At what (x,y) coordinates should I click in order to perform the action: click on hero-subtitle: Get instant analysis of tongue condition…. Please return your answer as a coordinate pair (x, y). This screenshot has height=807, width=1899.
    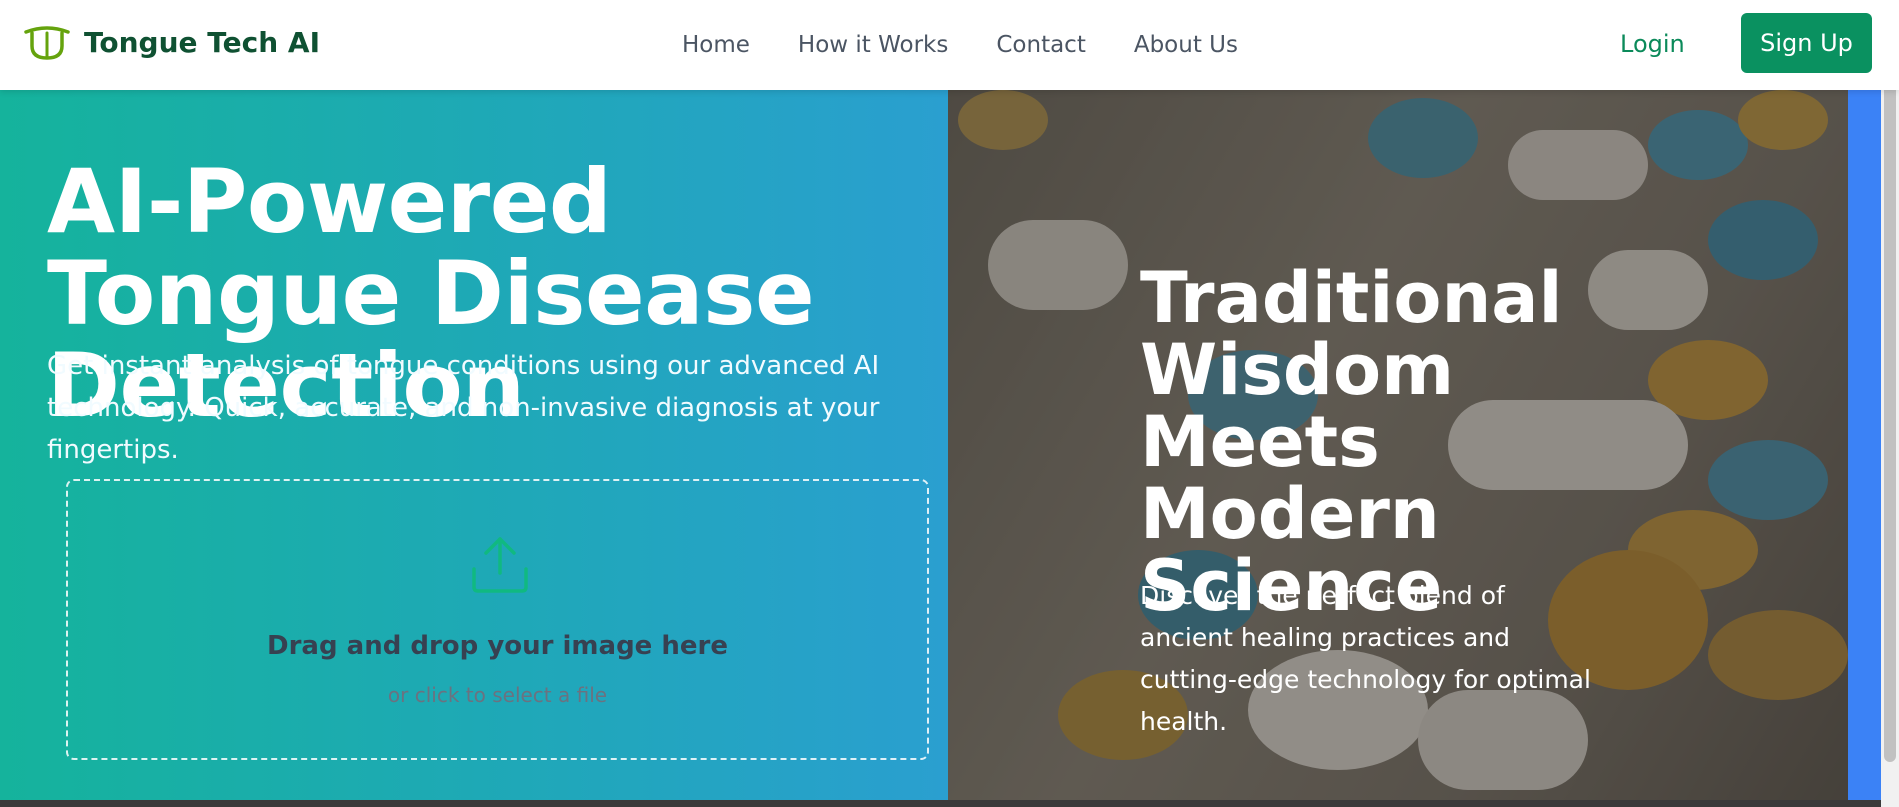
    Looking at the image, I should click on (463, 408).